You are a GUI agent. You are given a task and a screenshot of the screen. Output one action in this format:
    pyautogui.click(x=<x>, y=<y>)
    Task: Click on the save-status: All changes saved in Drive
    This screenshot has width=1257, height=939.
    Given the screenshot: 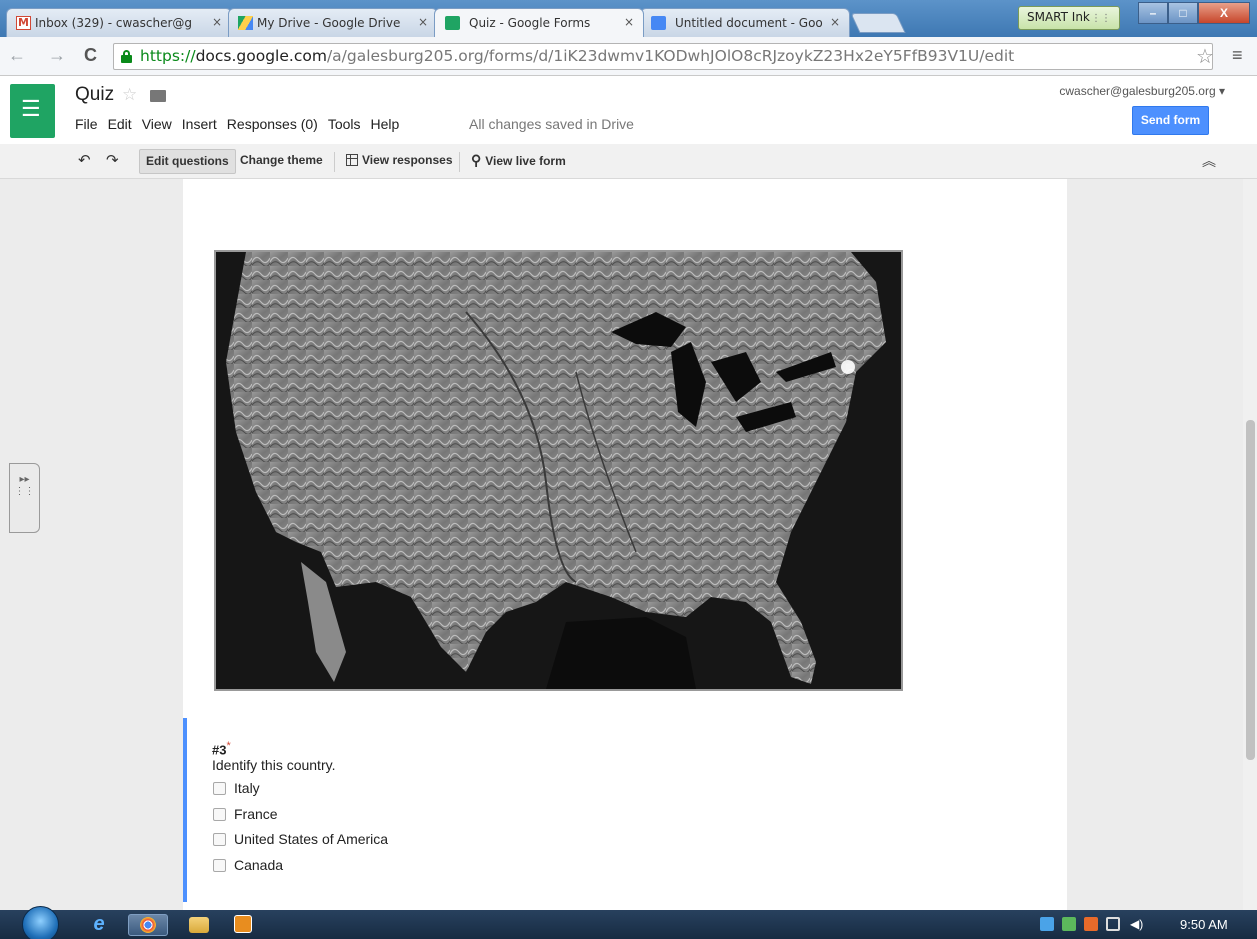 What is the action you would take?
    pyautogui.click(x=551, y=124)
    